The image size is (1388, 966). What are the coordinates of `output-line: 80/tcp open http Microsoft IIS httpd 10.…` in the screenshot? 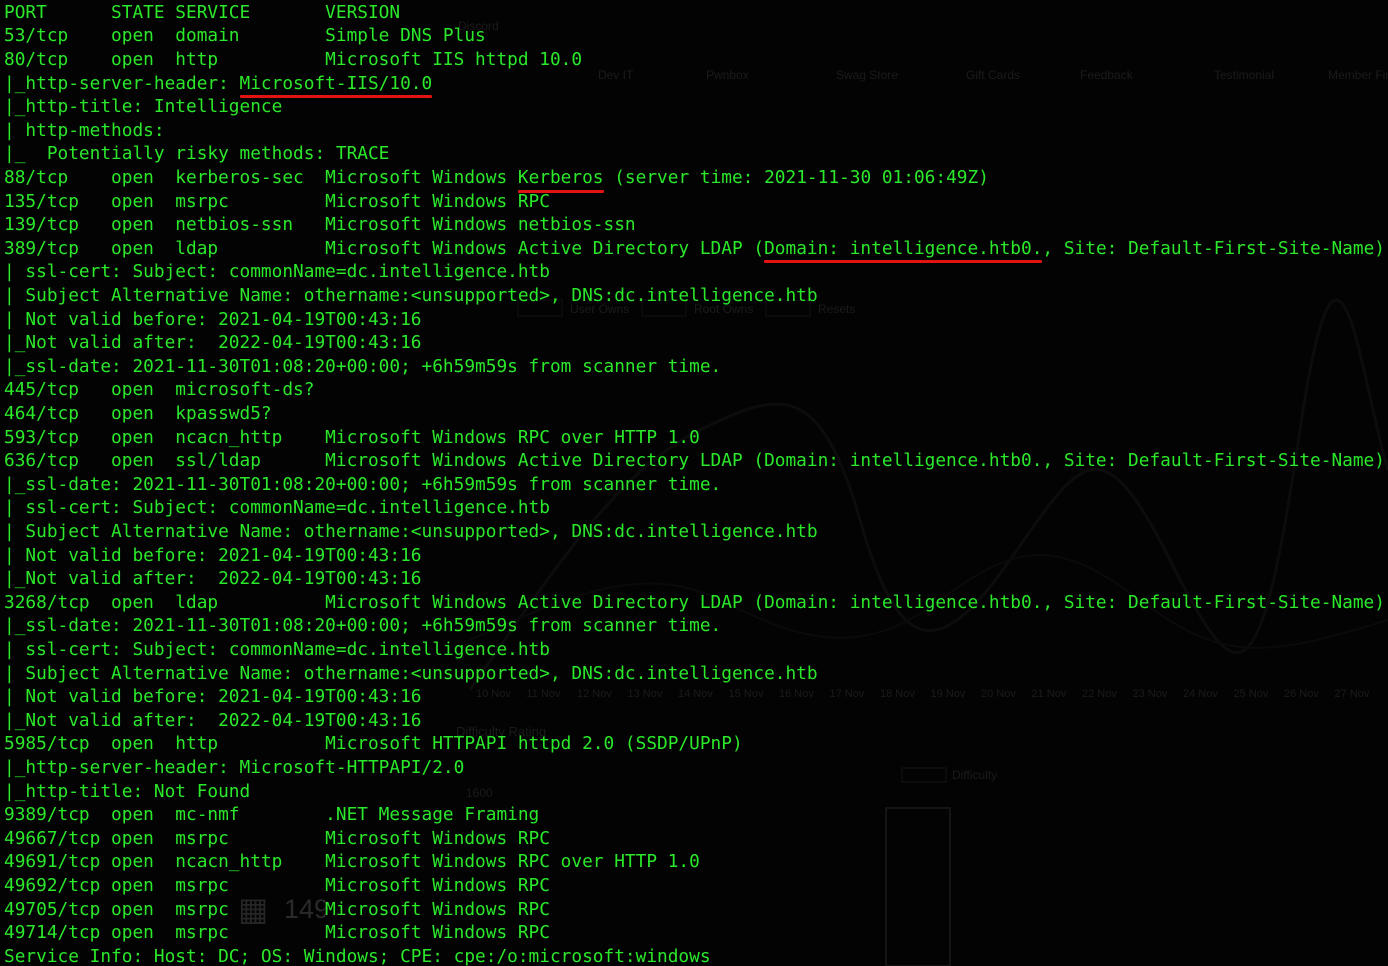 It's located at (293, 59).